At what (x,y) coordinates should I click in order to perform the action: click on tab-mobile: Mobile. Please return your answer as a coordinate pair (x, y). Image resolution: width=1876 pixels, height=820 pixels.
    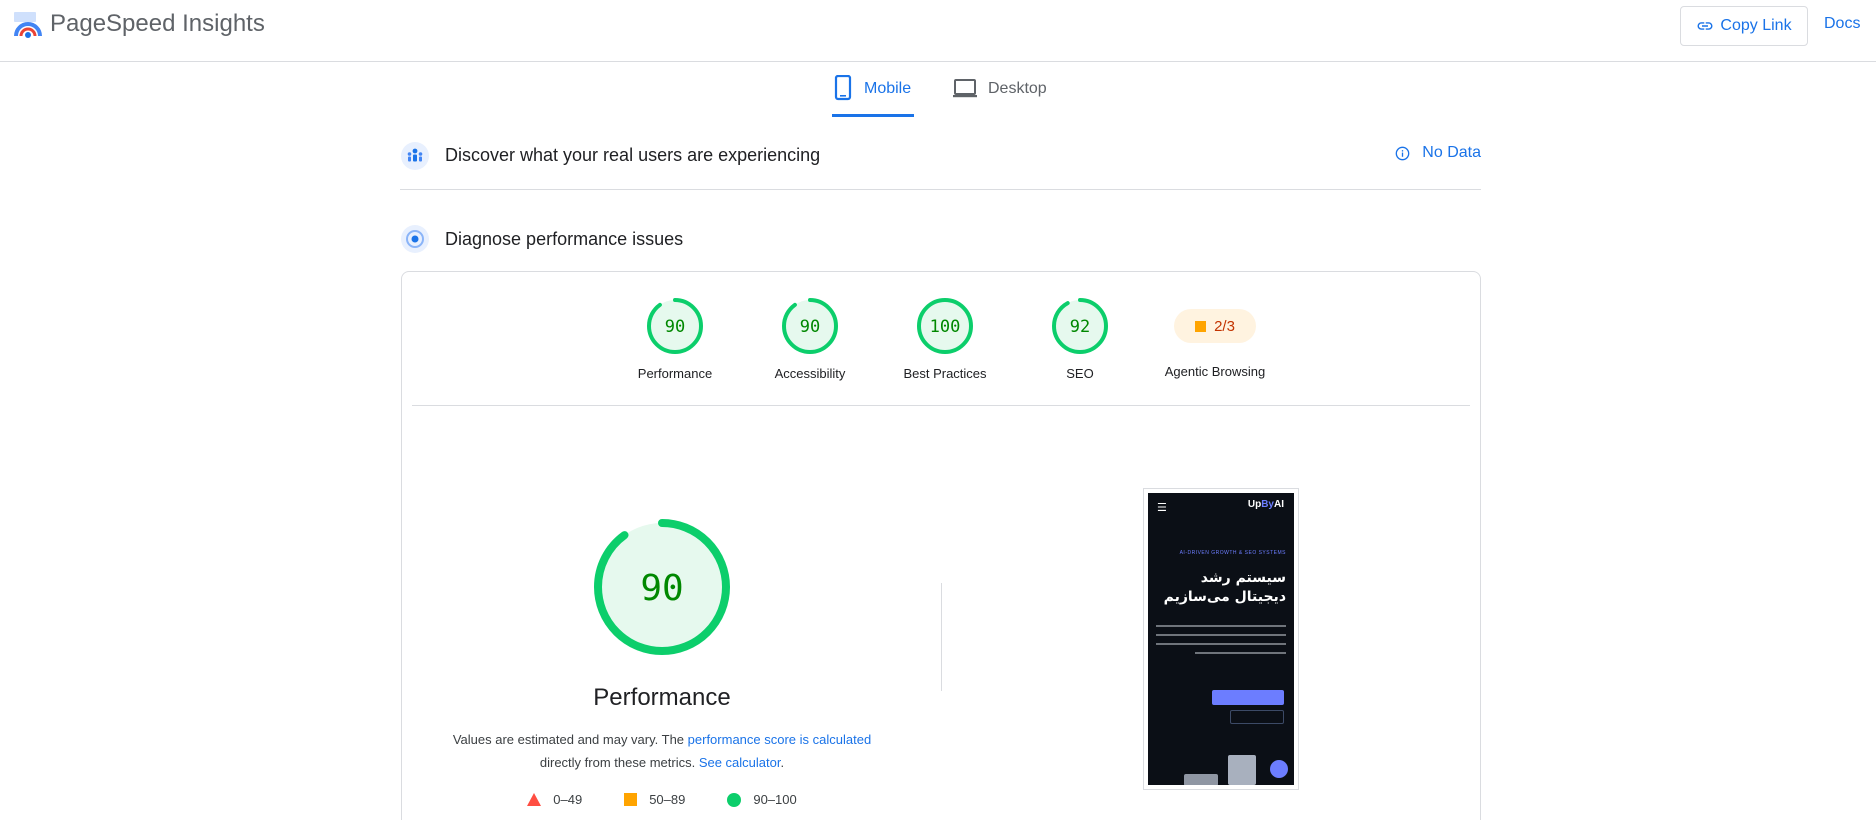
    Looking at the image, I should click on (873, 96).